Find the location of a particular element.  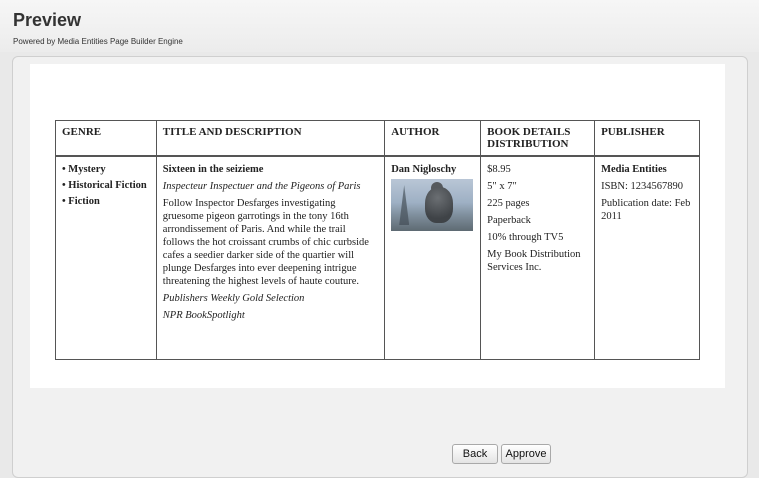

detail-royalty: 10% through TV5 is located at coordinates (525, 237).